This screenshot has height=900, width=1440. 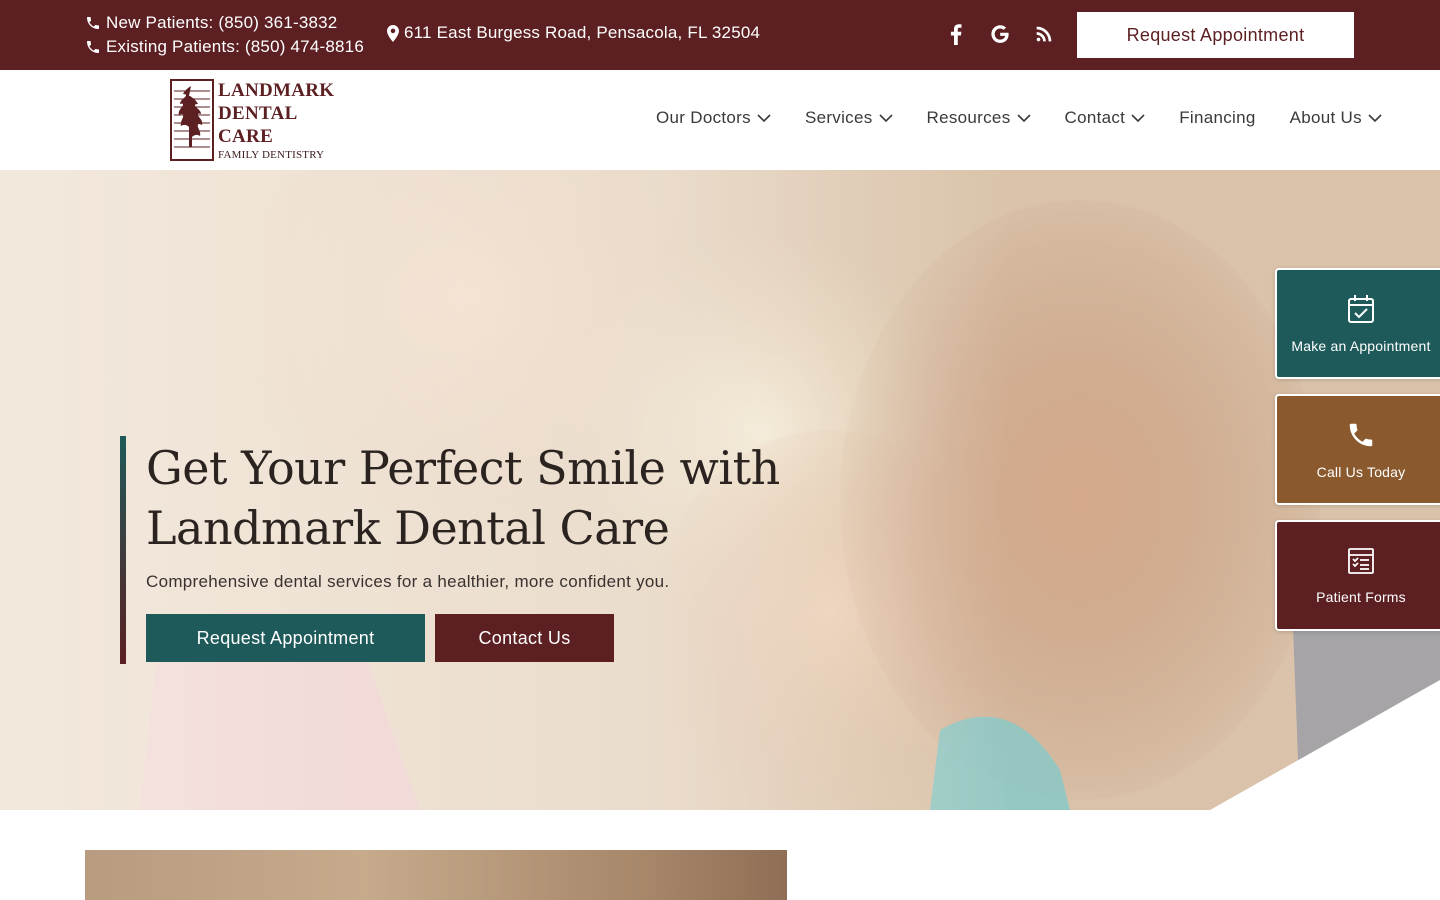 I want to click on nav-item-contact: Contact, so click(x=1105, y=118).